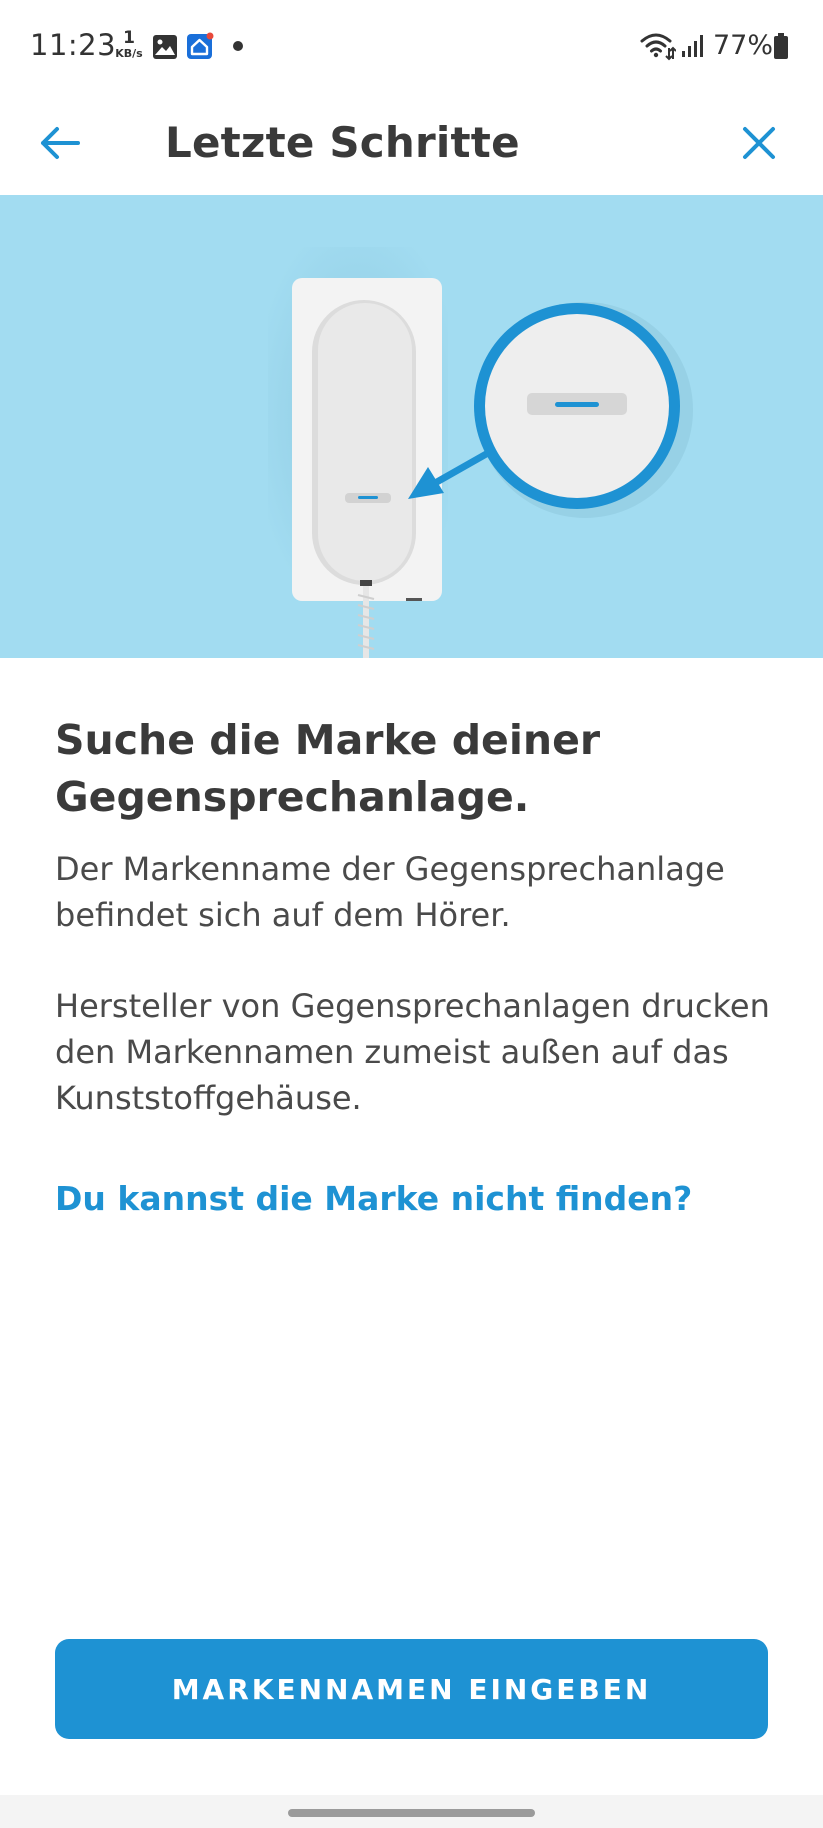  I want to click on intercom-handset-image, so click(480, 452).